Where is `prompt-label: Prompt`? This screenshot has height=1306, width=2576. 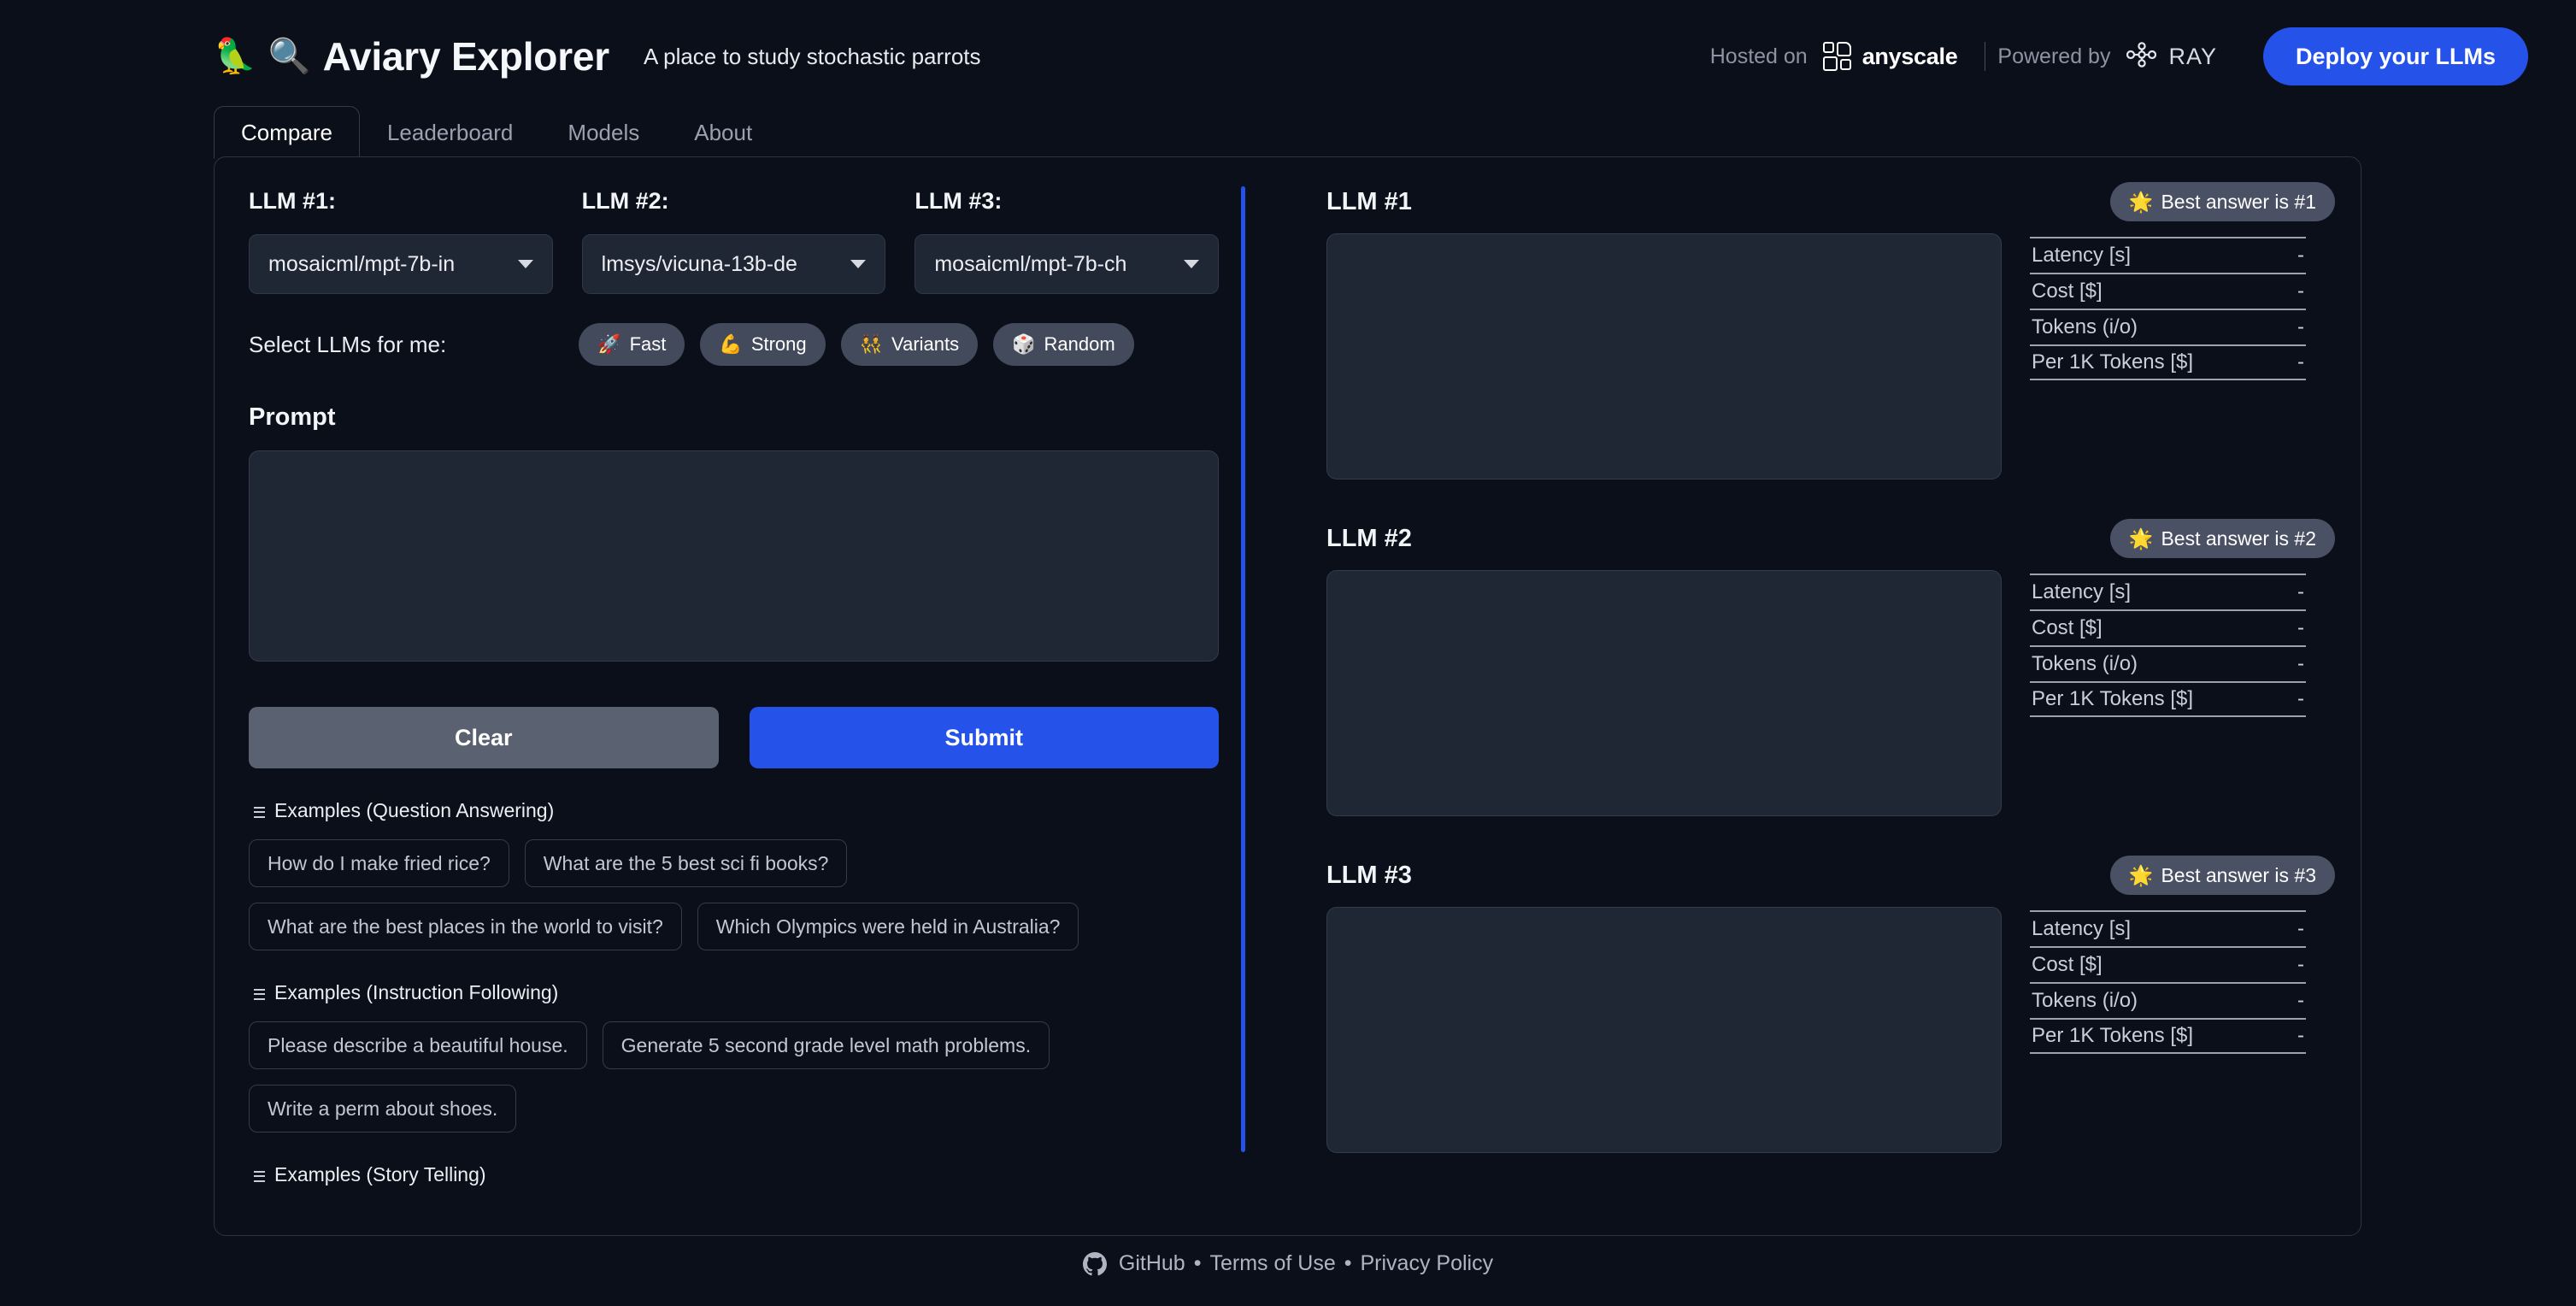
prompt-label: Prompt is located at coordinates (292, 417).